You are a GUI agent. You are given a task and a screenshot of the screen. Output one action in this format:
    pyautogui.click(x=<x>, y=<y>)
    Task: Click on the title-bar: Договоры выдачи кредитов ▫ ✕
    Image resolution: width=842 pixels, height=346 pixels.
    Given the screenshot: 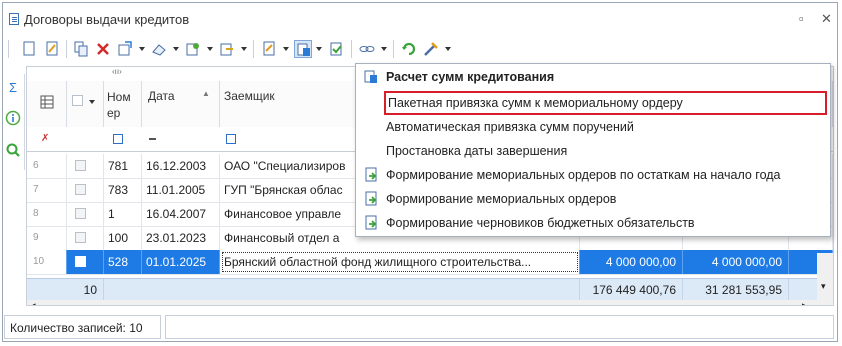 What is the action you would take?
    pyautogui.click(x=420, y=19)
    